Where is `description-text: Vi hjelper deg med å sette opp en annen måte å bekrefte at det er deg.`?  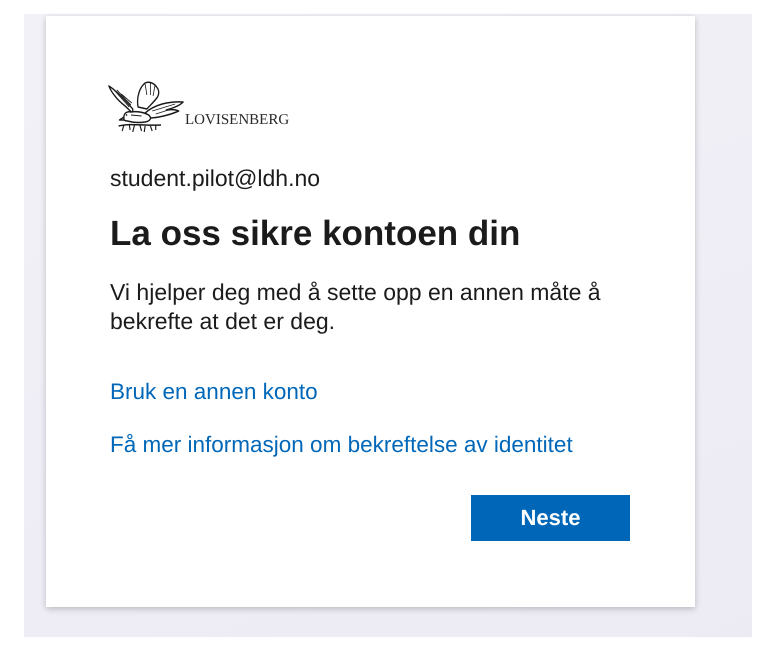 description-text: Vi hjelper deg med å sette opp en annen måte å bekrefte at det er deg. is located at coordinates (356, 307).